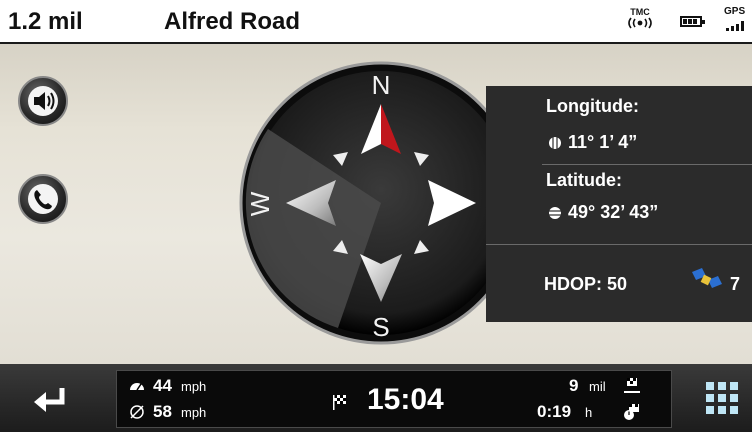 This screenshot has width=752, height=432. I want to click on time-flag-icon, so click(631, 412).